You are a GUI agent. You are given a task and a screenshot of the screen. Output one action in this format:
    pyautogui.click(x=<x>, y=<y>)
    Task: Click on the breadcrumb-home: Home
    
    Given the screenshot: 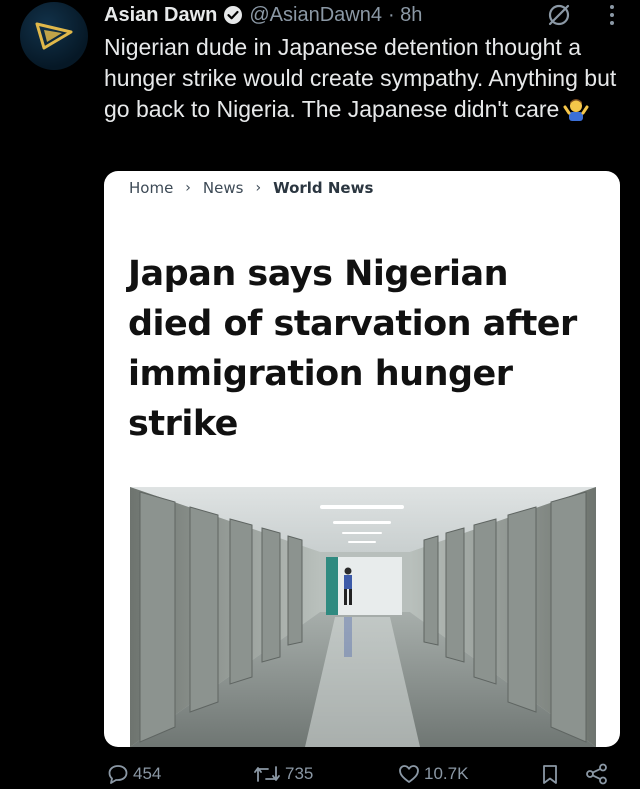 What is the action you would take?
    pyautogui.click(x=151, y=188)
    